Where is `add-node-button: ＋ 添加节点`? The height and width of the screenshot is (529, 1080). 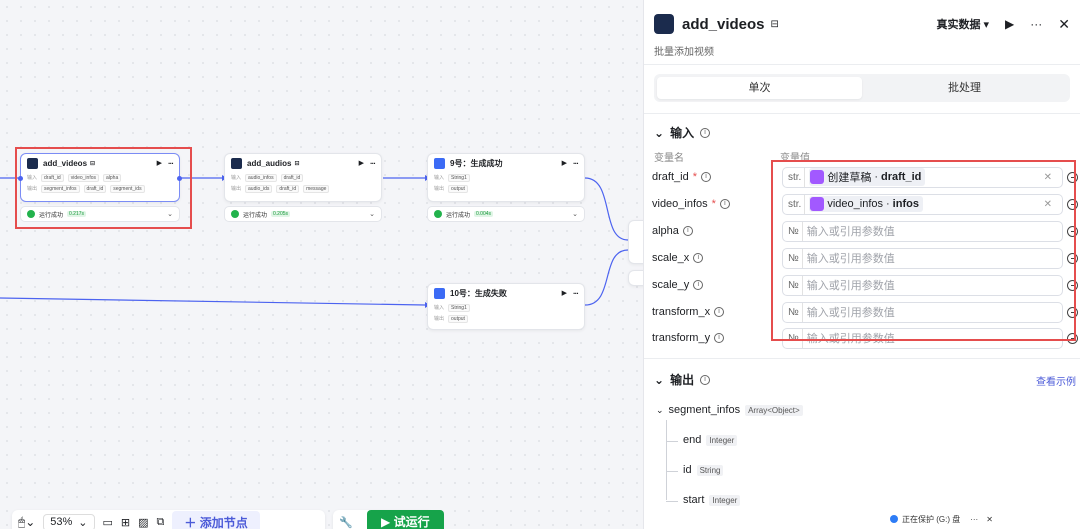
add-node-button: ＋ 添加节点 is located at coordinates (216, 519).